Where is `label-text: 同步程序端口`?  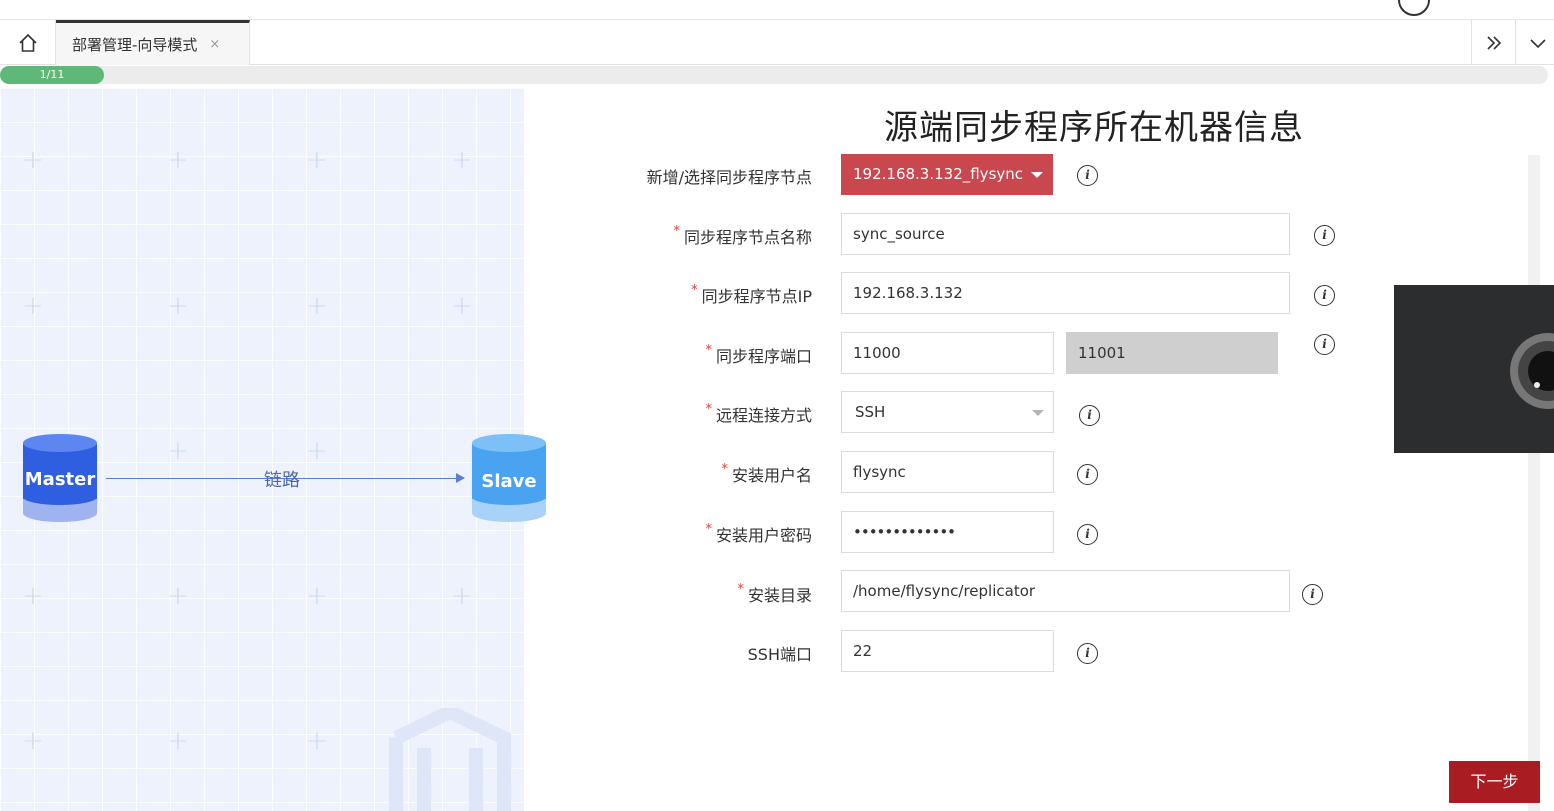
label-text: 同步程序端口 is located at coordinates (763, 356).